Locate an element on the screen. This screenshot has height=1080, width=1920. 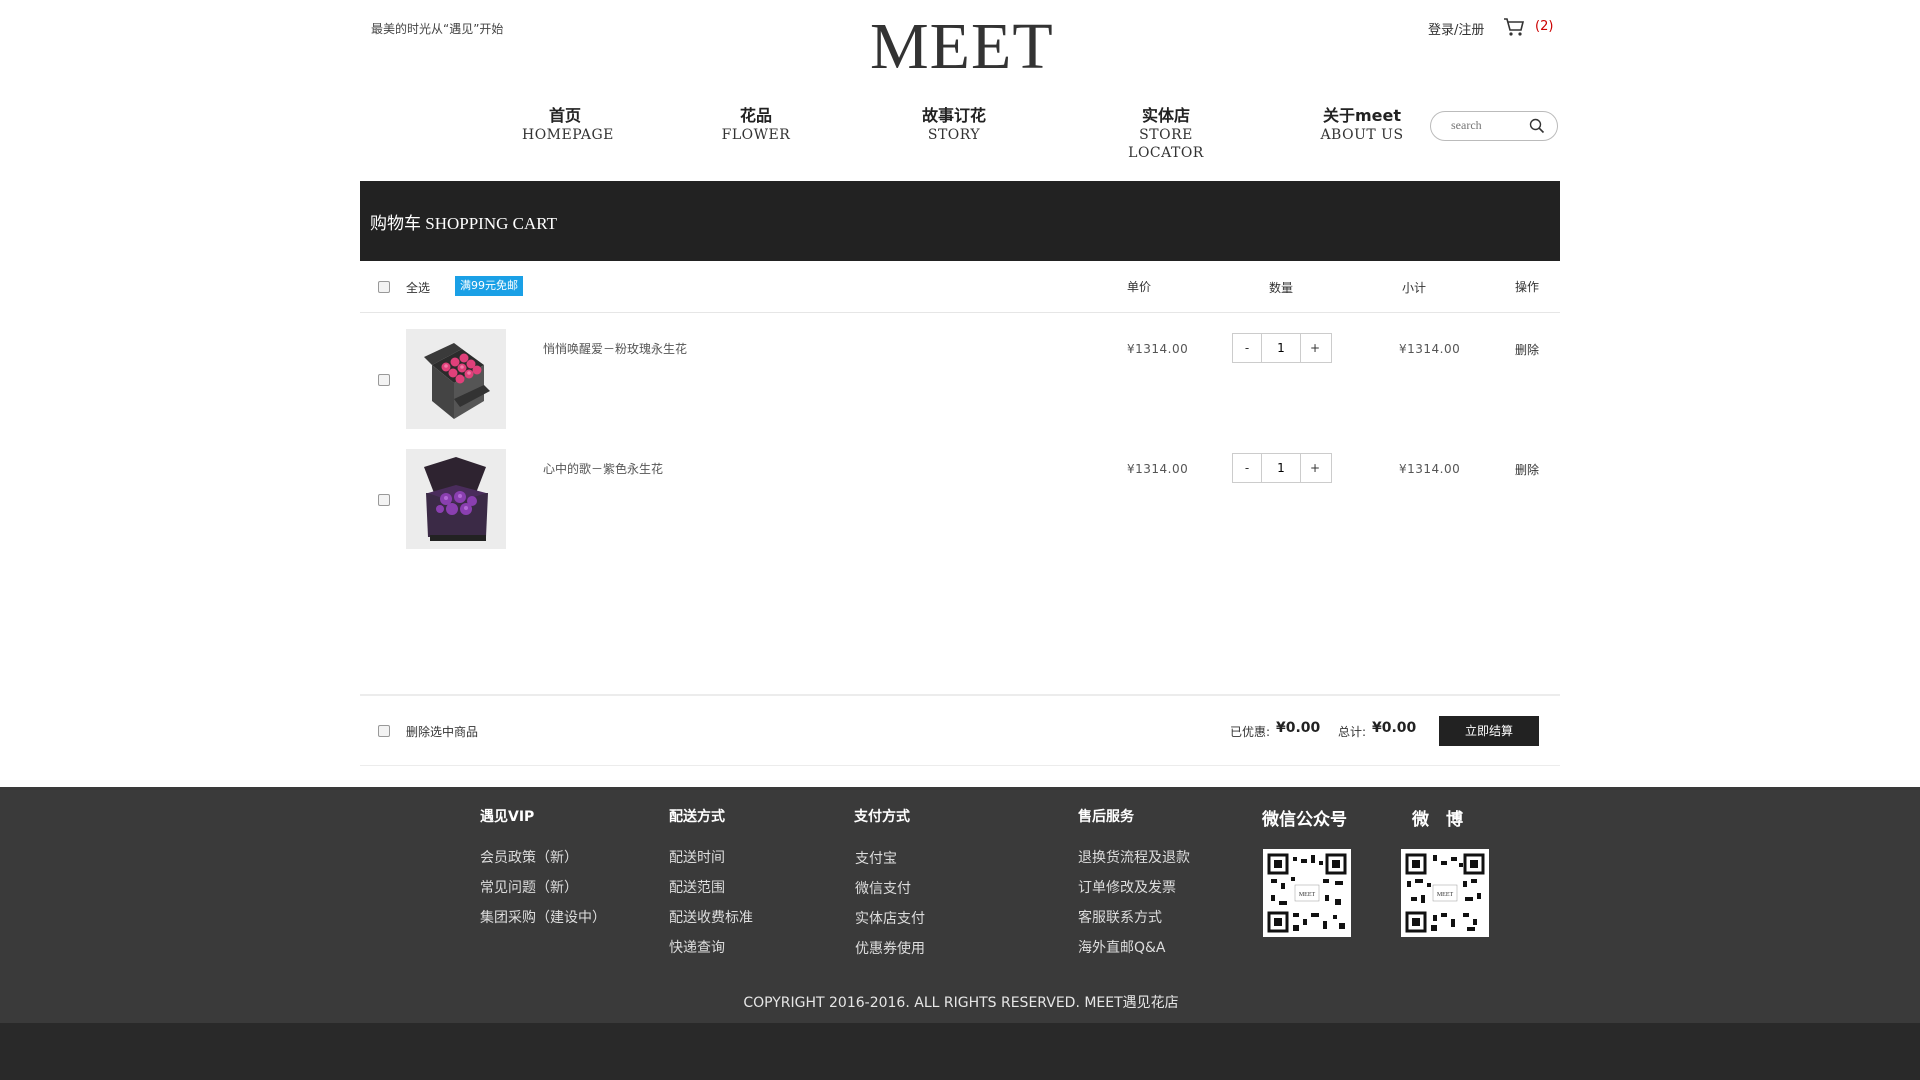
footer-heading-payment: 支付方式 is located at coordinates (882, 817).